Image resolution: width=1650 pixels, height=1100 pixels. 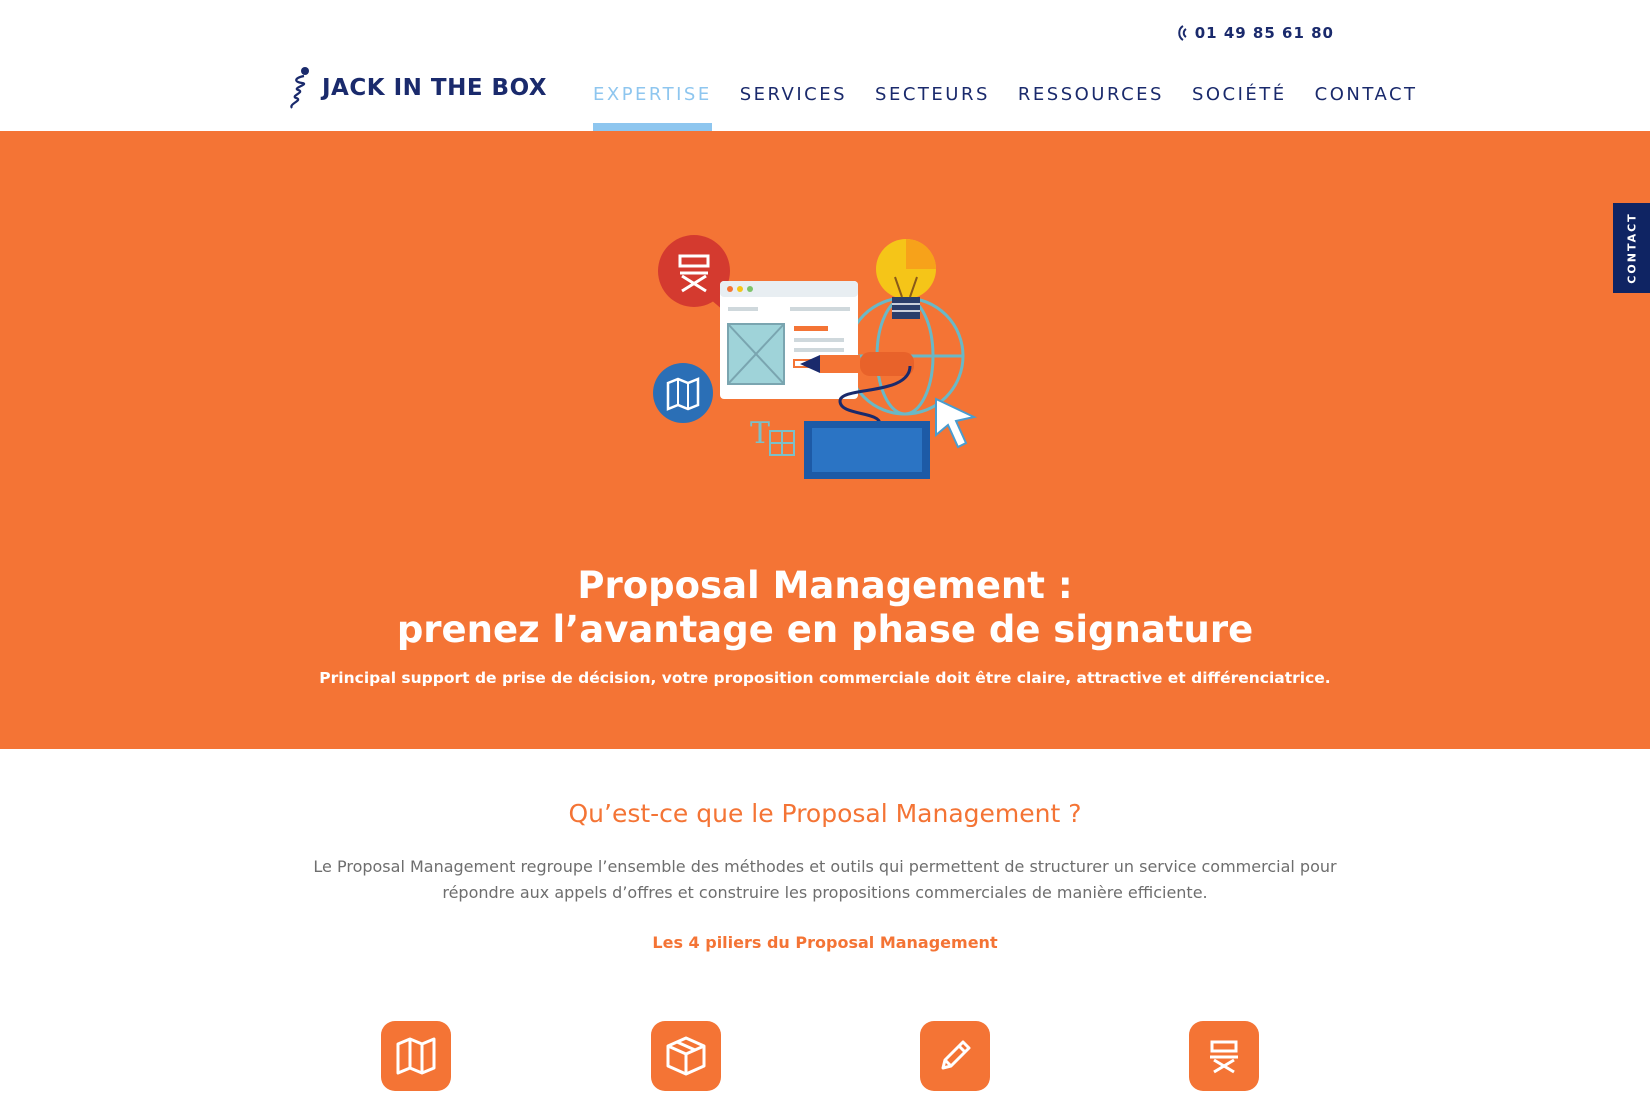 What do you see at coordinates (1239, 107) in the screenshot?
I see `nav-item-societe: SOCIÉTÉ` at bounding box center [1239, 107].